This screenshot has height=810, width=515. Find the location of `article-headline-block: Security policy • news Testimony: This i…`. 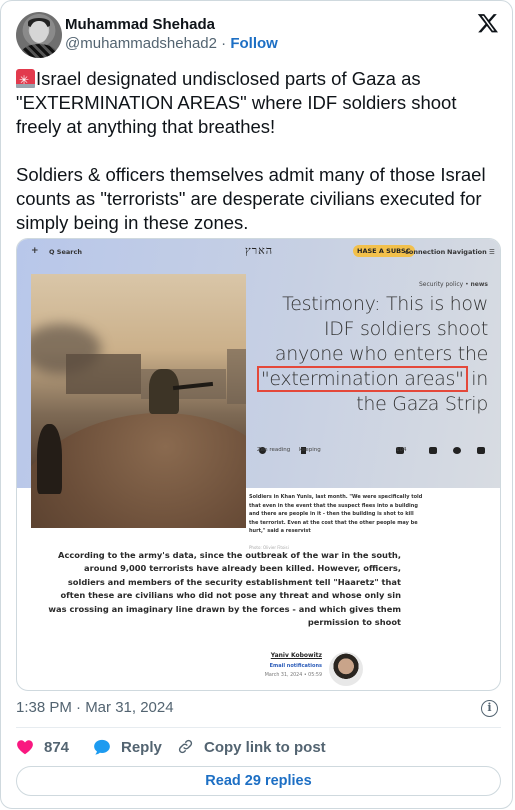

article-headline-block: Security policy • news Testimony: This i… is located at coordinates (372, 349).